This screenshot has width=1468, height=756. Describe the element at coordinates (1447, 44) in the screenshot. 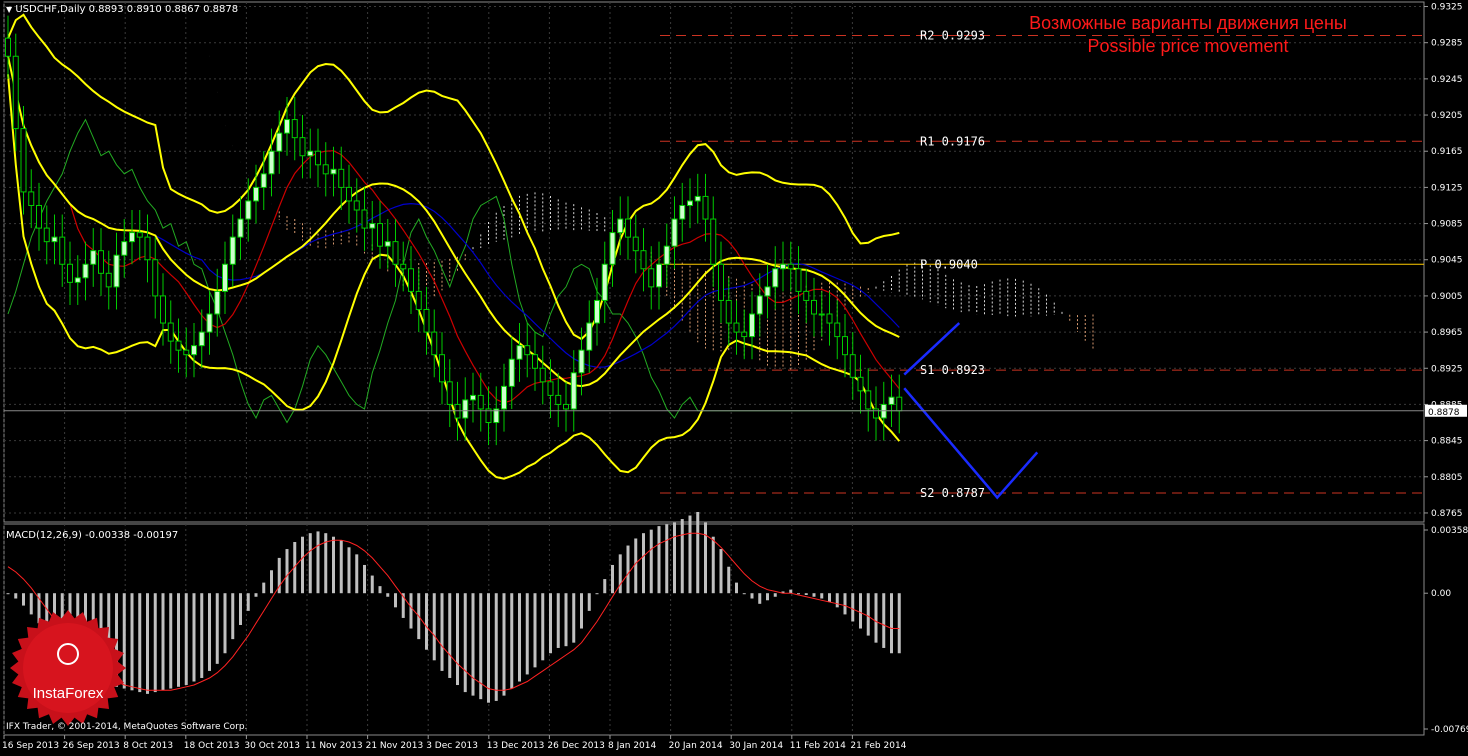

I see `y-tick-label: 0.9285` at that location.